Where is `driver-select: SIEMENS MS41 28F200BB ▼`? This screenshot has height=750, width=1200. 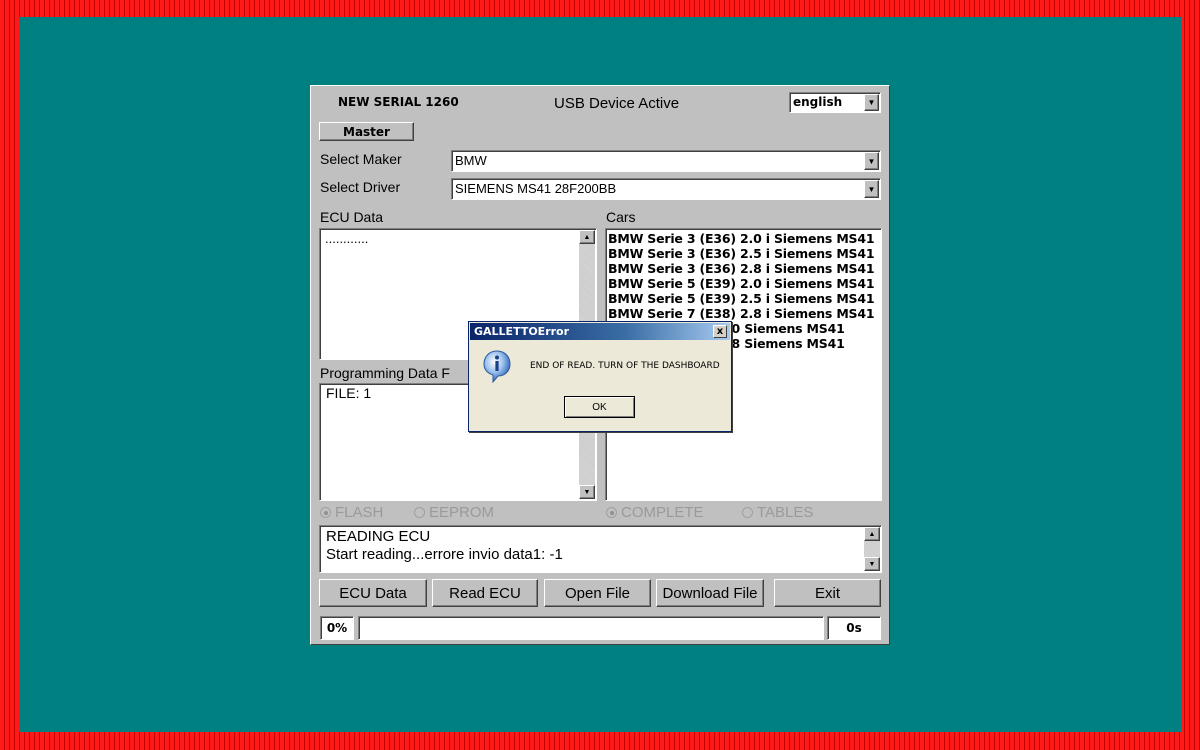 driver-select: SIEMENS MS41 28F200BB ▼ is located at coordinates (666, 189).